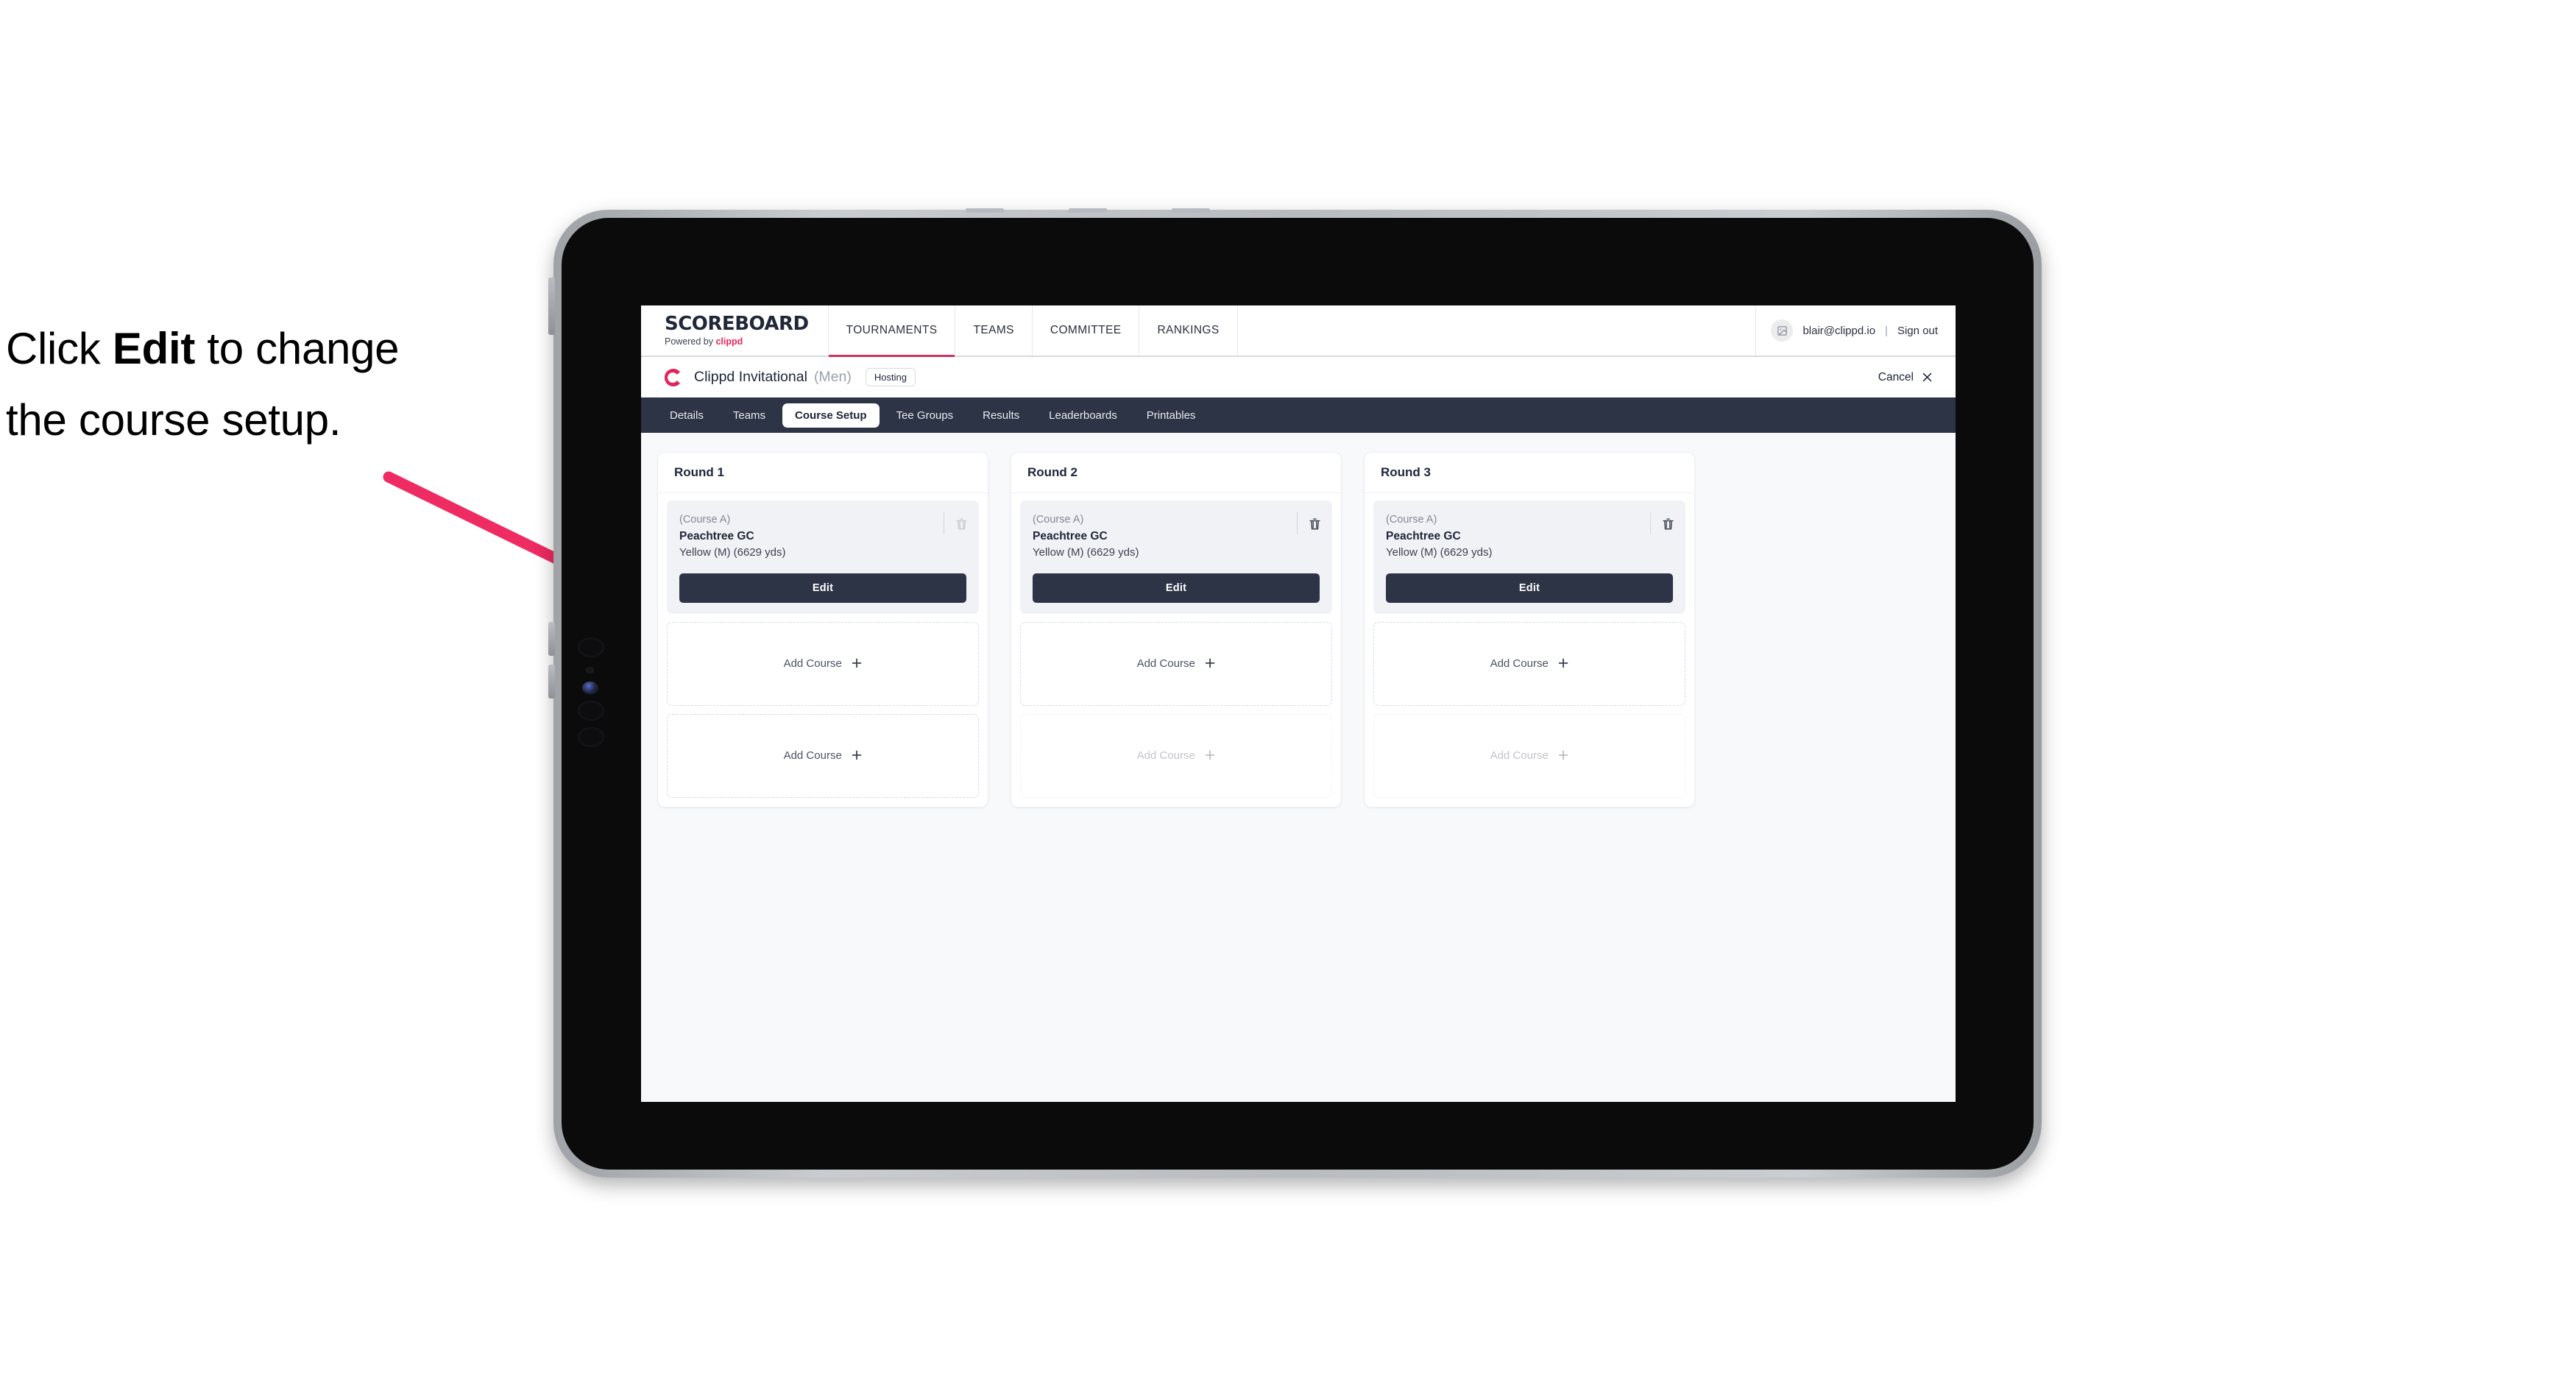 This screenshot has height=1386, width=2576. I want to click on annotation-text-bold: Edit, so click(153, 348).